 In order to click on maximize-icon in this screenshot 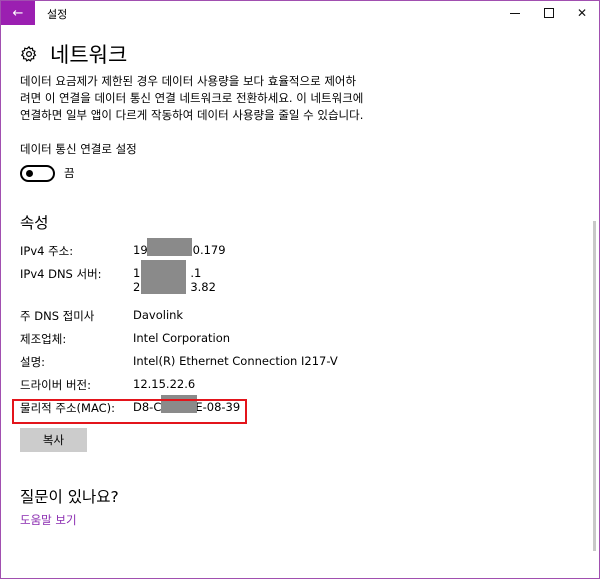, I will do `click(549, 13)`.